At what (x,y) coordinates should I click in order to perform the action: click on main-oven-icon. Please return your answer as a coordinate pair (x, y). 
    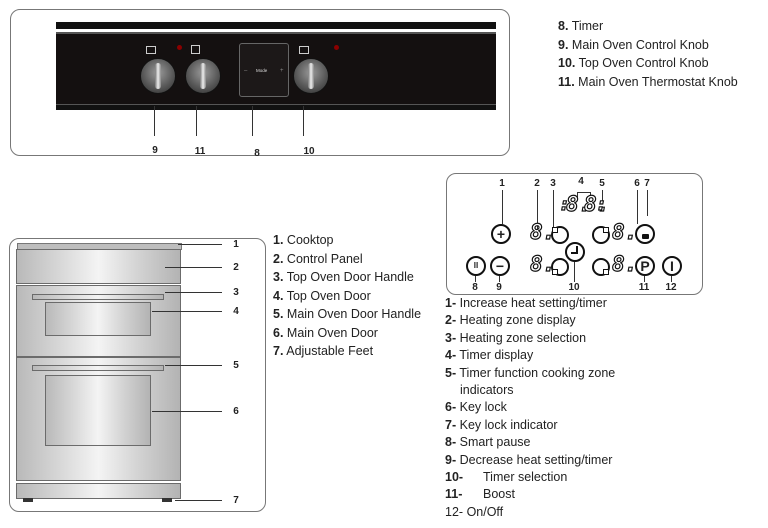
    Looking at the image, I should click on (151, 50).